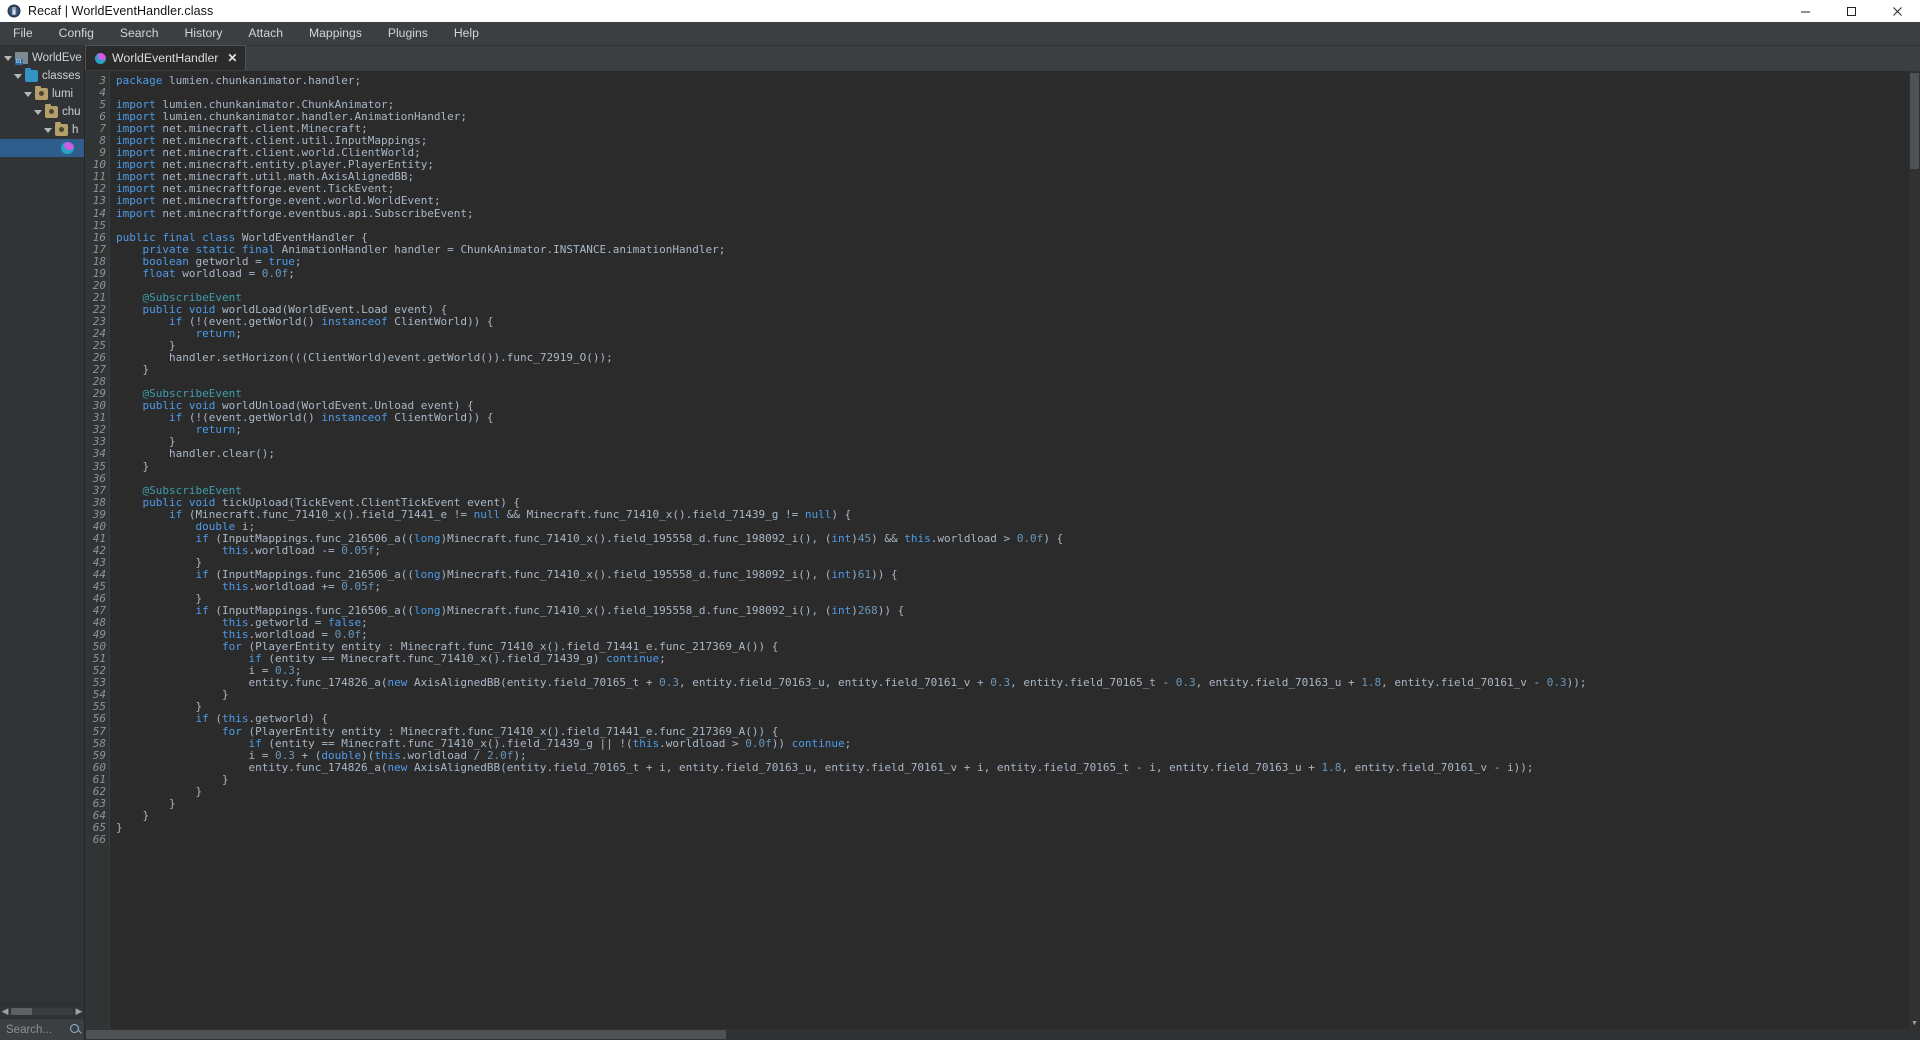 The width and height of the screenshot is (1920, 1040). I want to click on chevron-right-icon: ▶, so click(79, 1011).